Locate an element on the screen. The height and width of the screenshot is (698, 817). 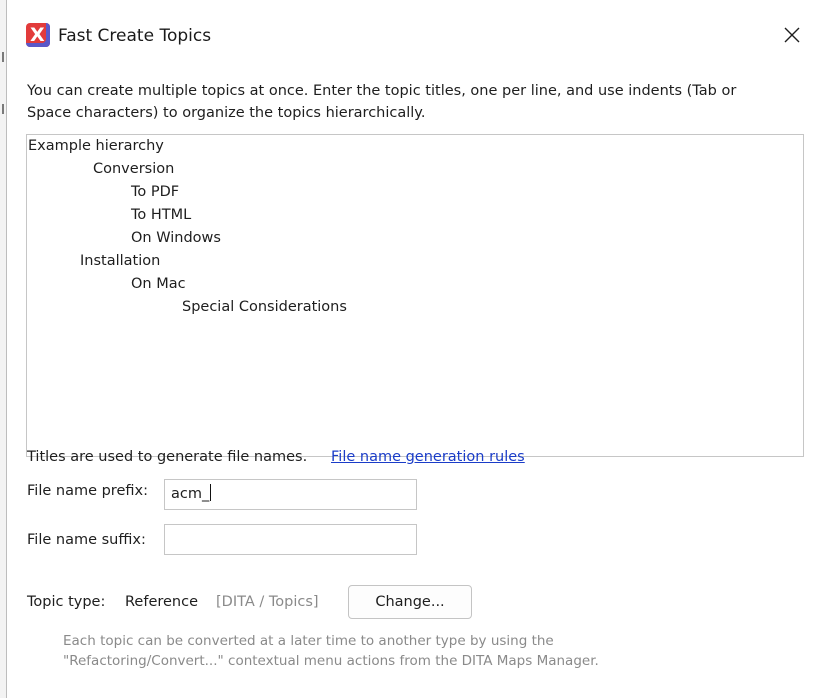
topic-line: Conversion is located at coordinates (134, 169).